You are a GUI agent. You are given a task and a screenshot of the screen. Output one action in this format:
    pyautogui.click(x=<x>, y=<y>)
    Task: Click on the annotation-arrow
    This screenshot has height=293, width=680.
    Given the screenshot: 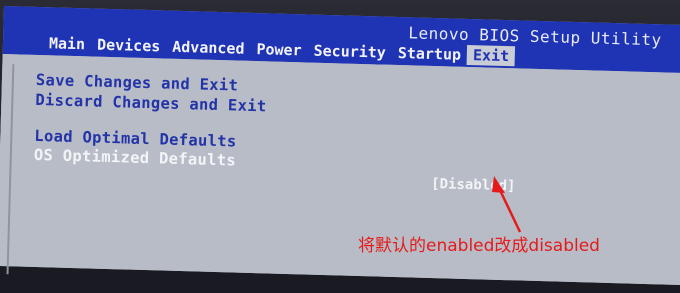 What is the action you would take?
    pyautogui.click(x=507, y=204)
    